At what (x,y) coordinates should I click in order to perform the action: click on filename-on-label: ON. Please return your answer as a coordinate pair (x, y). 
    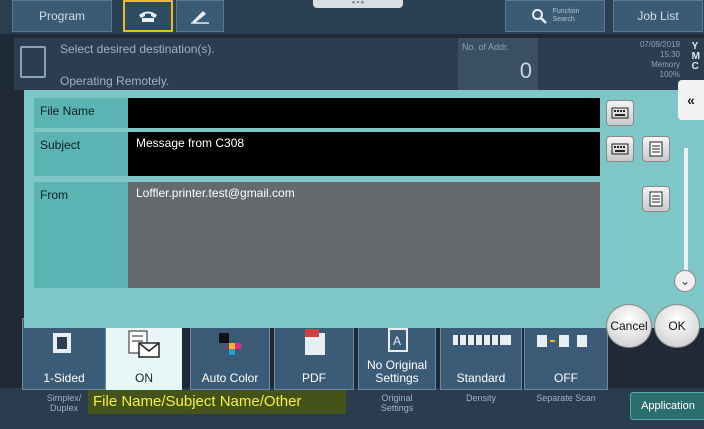
    Looking at the image, I should click on (144, 378).